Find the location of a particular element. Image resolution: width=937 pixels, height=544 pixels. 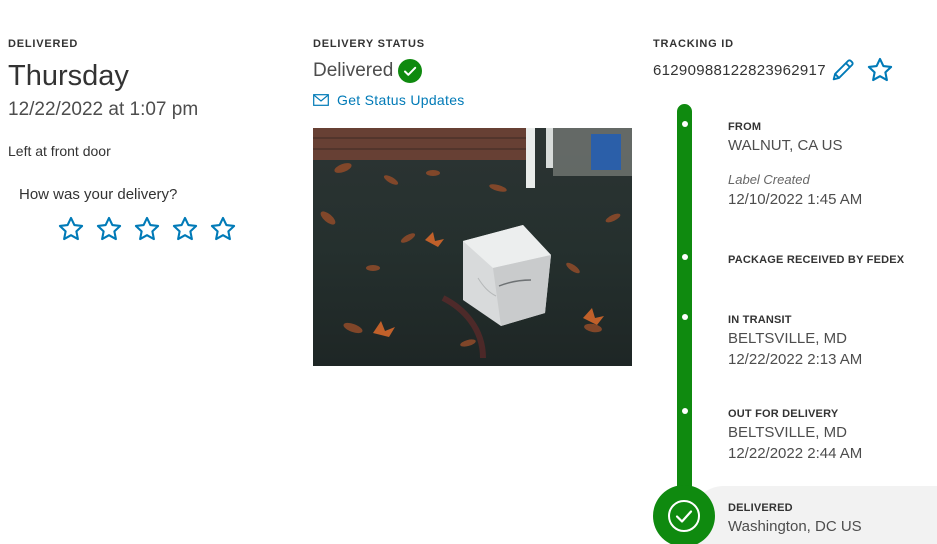

delivered-label: DELIVERED is located at coordinates (43, 44).